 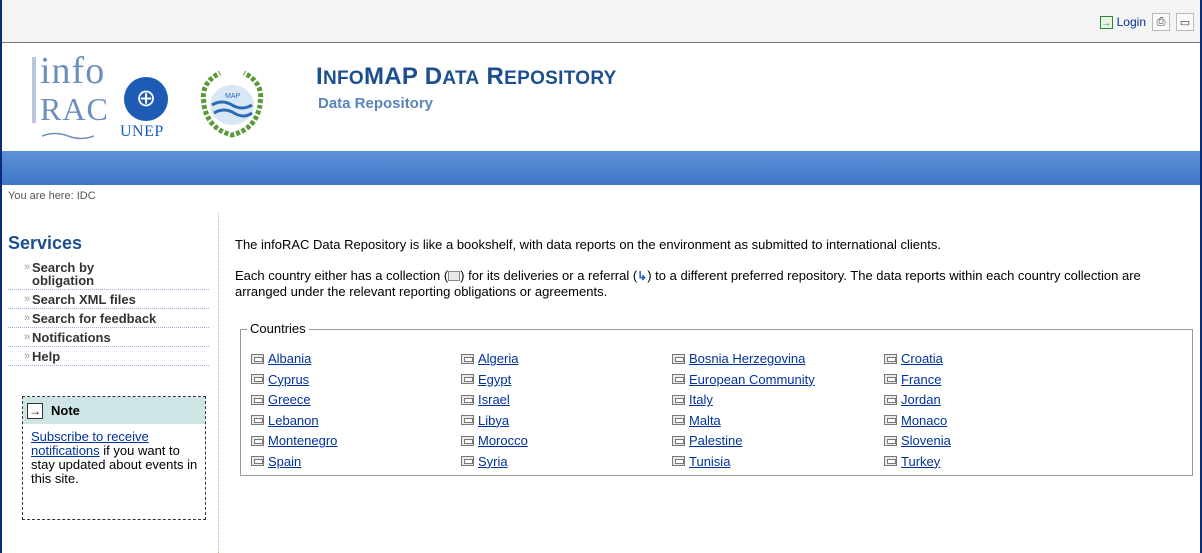 I want to click on country-link: Monaco, so click(x=989, y=421).